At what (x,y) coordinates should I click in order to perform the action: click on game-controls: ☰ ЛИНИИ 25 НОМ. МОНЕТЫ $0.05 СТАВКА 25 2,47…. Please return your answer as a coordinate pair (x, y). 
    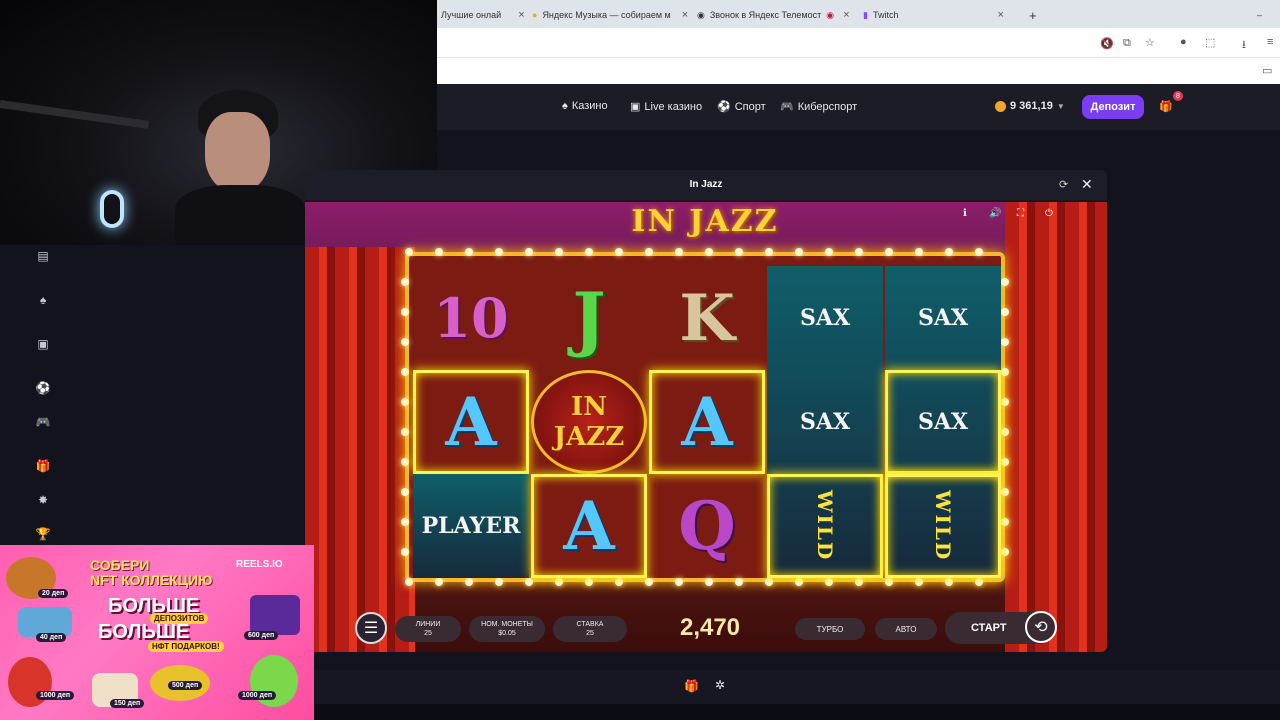
    Looking at the image, I should click on (705, 628).